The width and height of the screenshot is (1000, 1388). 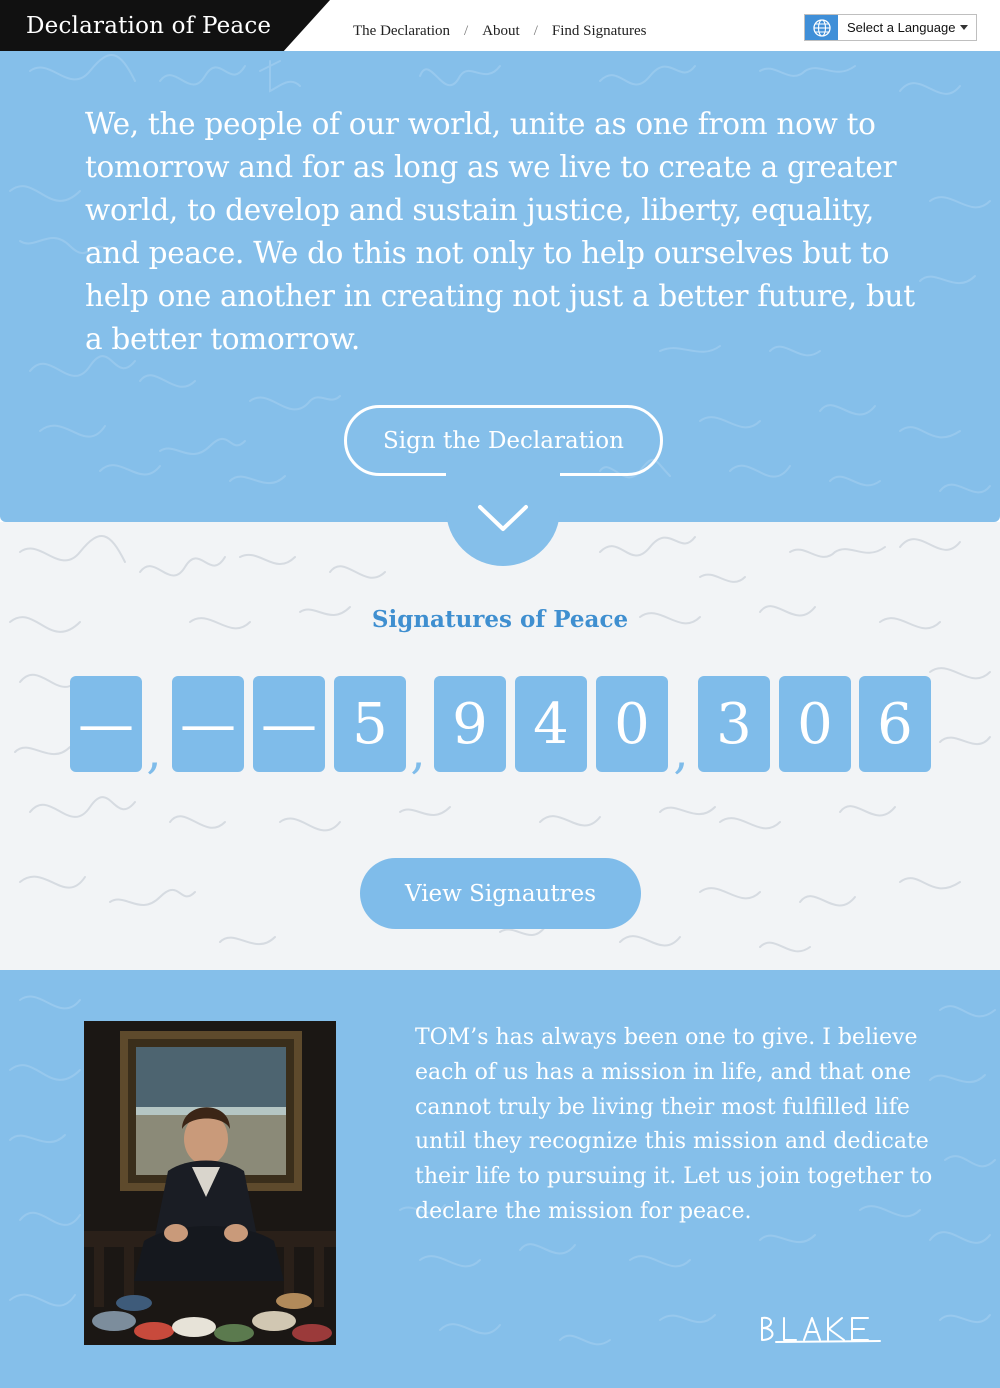 What do you see at coordinates (370, 724) in the screenshot?
I see `counter-digit: 5` at bounding box center [370, 724].